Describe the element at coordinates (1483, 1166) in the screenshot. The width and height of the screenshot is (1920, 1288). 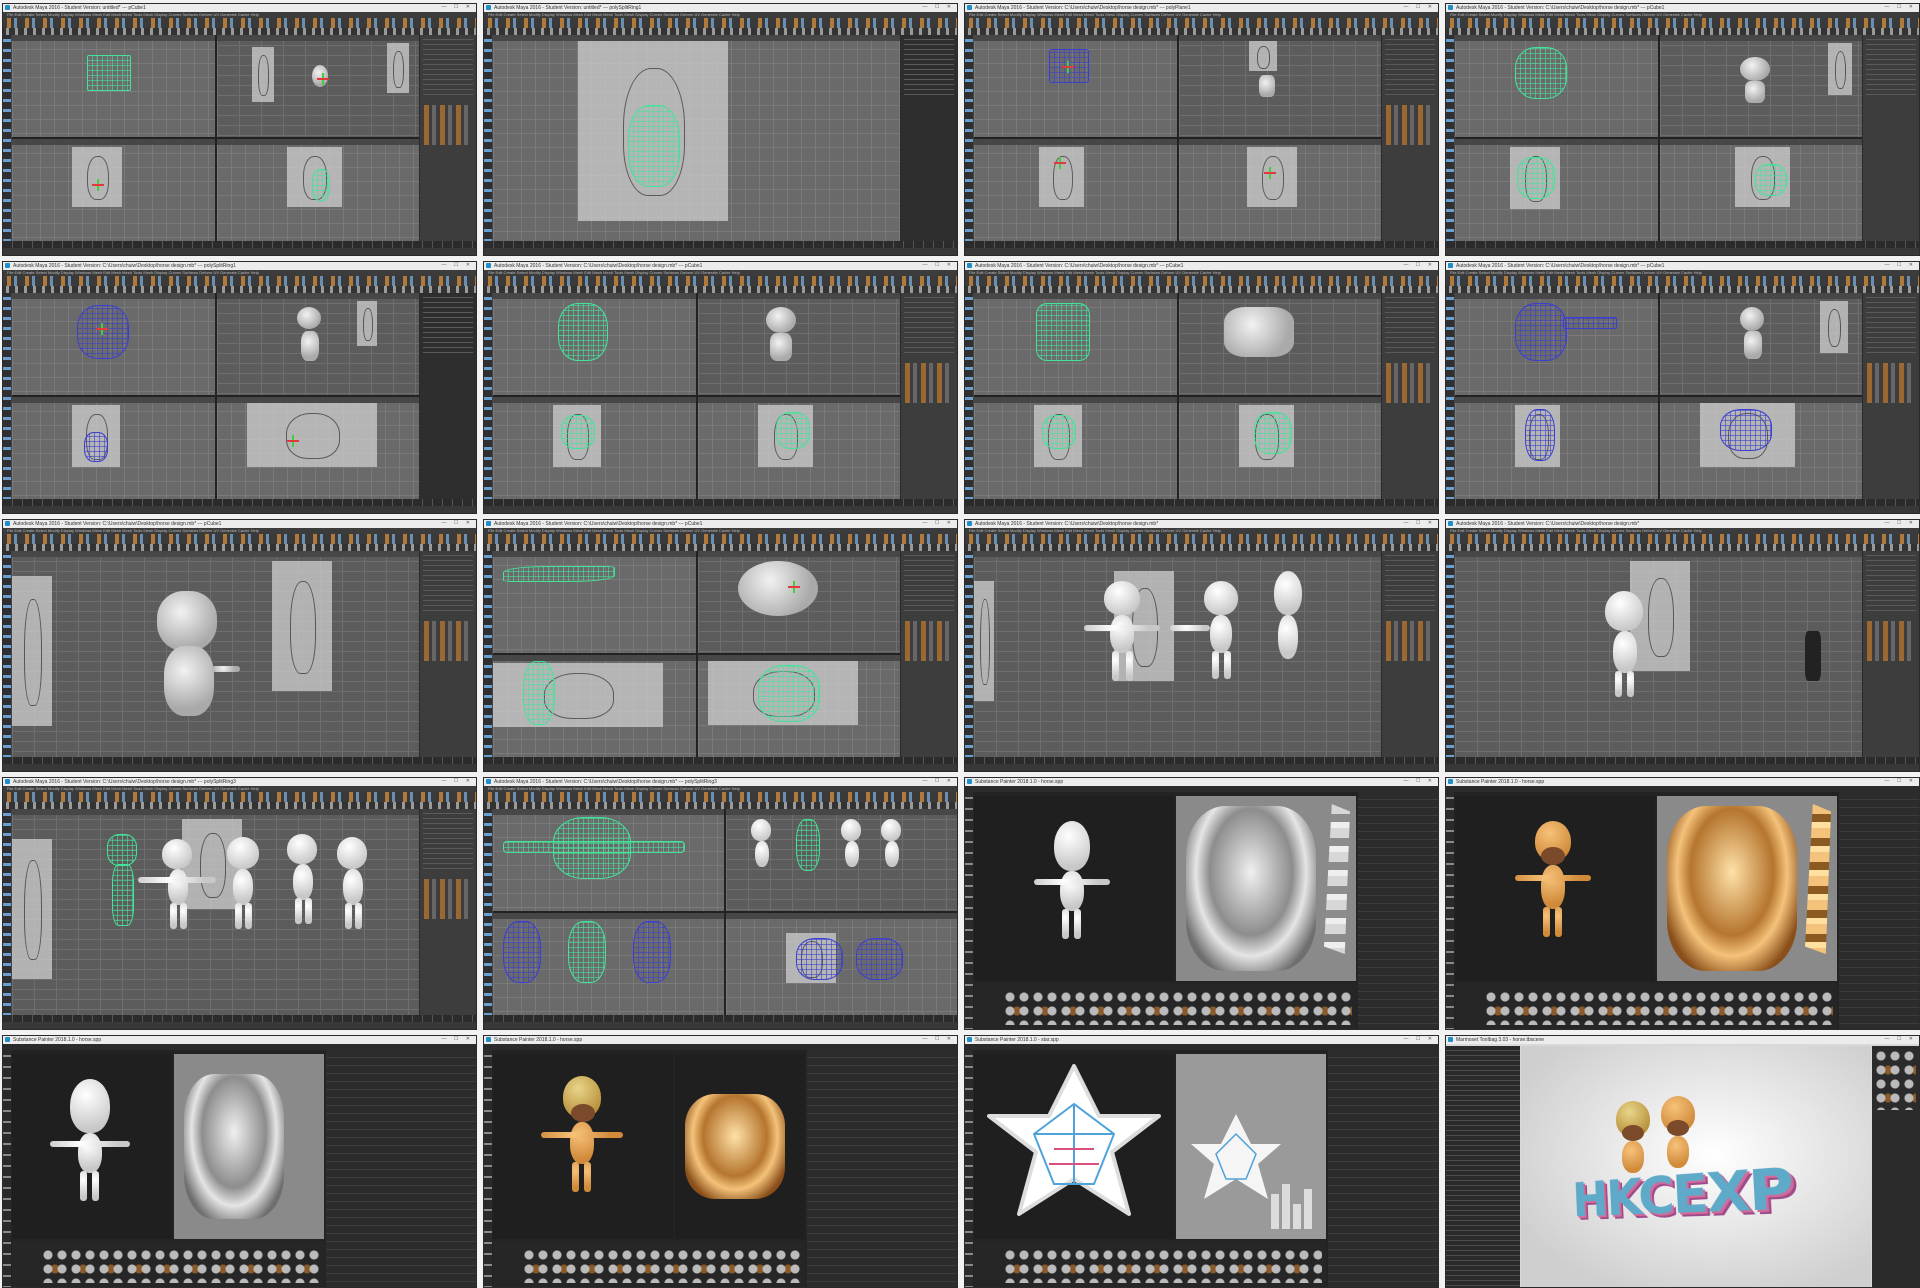
I see `scene-outliner` at that location.